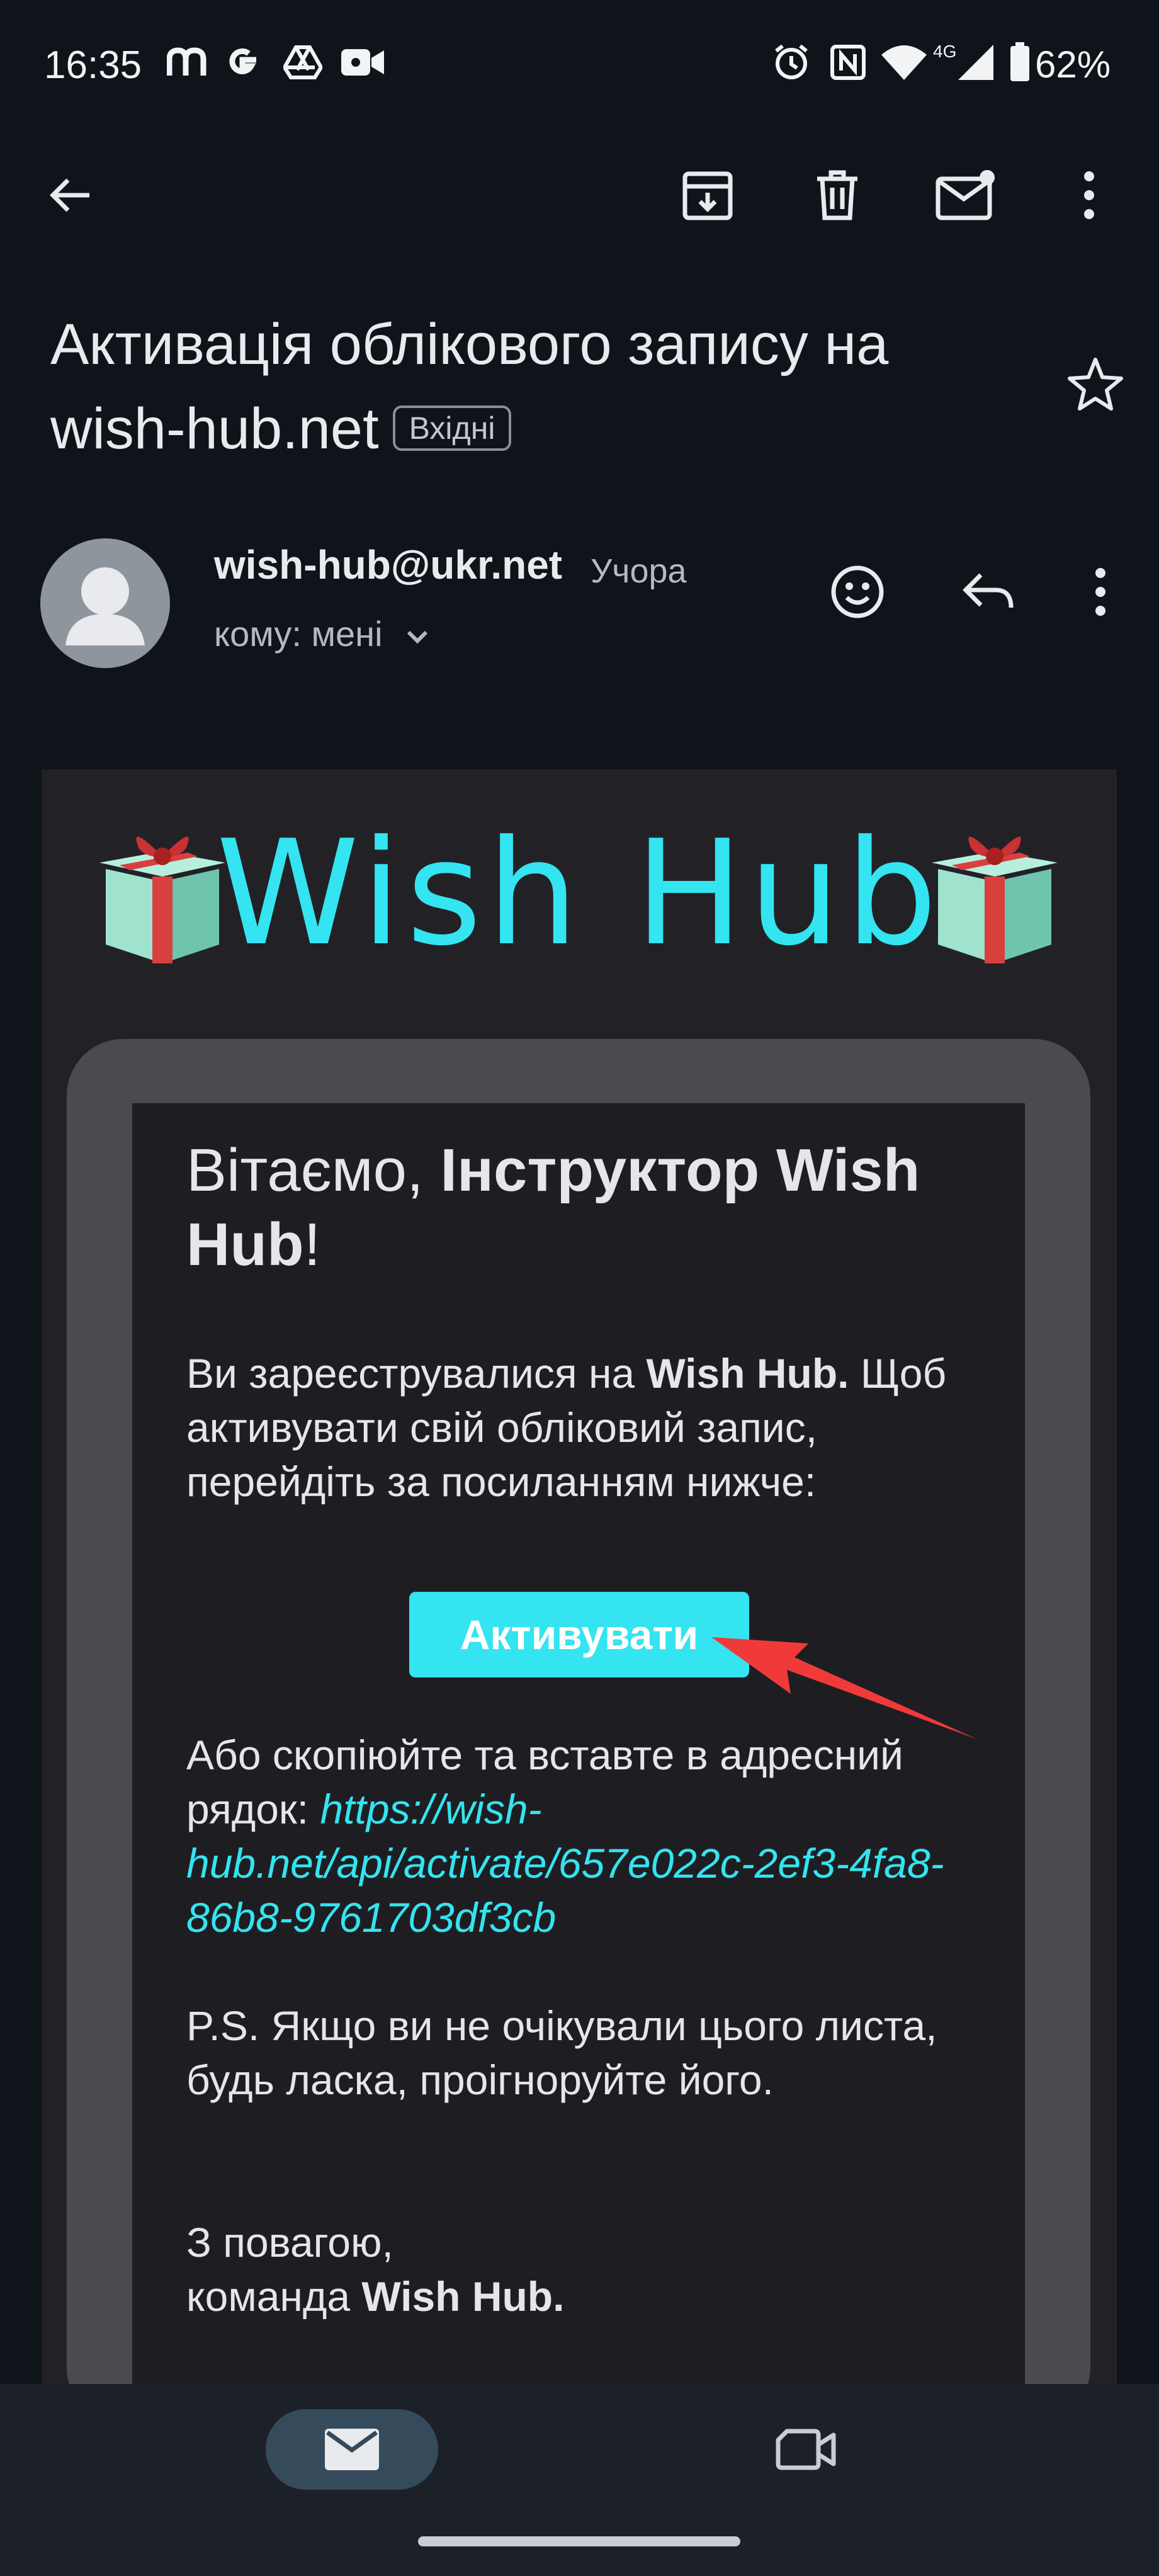 Image resolution: width=1159 pixels, height=2576 pixels. I want to click on battery-icon, so click(1019, 62).